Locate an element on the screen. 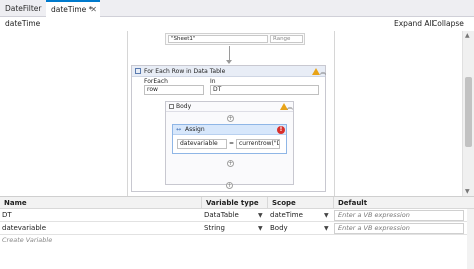 The image size is (474, 269). in-datatable-field: DT is located at coordinates (264, 90).